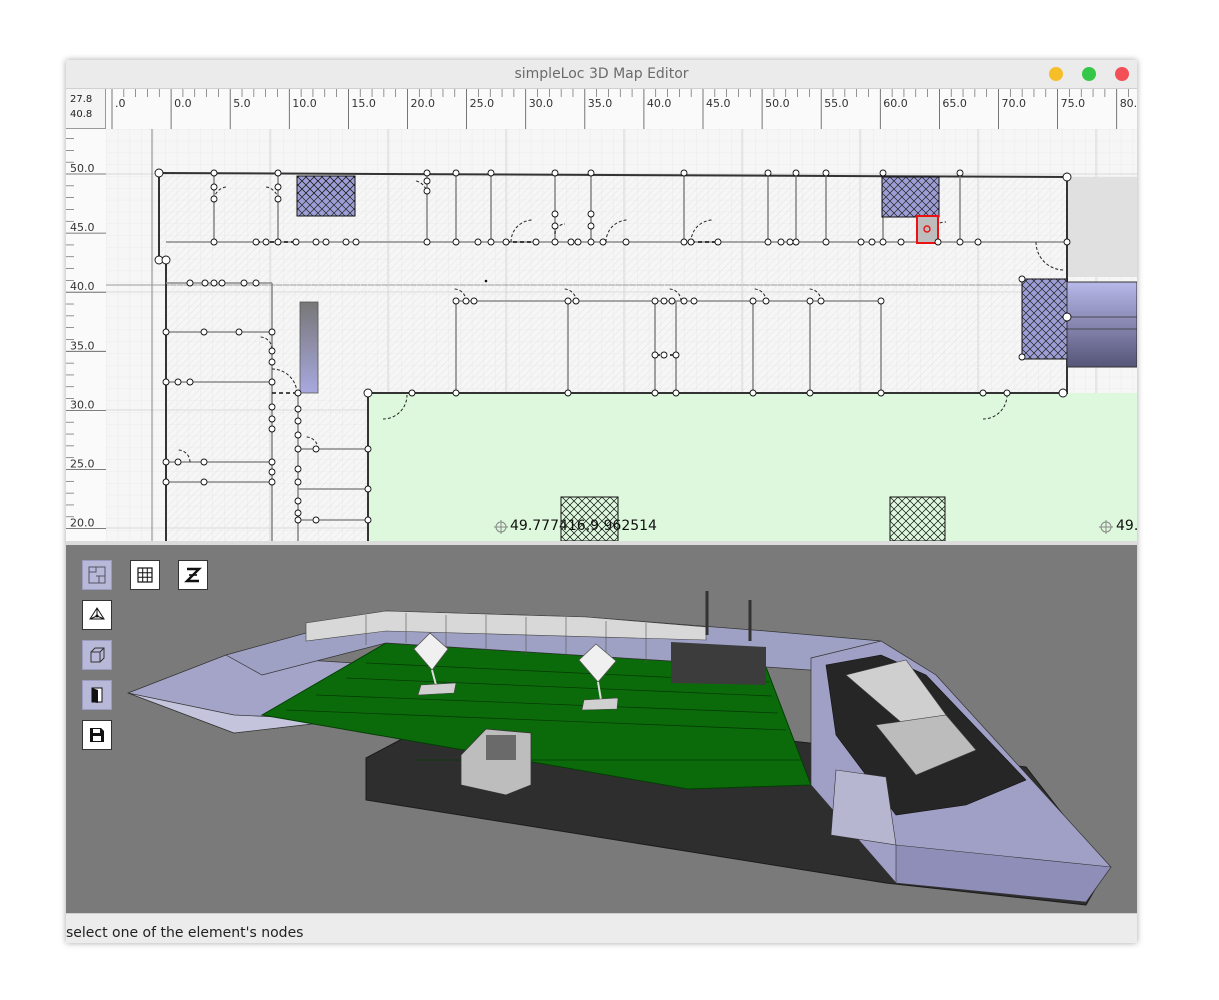 This screenshot has width=1219, height=1000. I want to click on ruler-top-label: 25.0, so click(482, 103).